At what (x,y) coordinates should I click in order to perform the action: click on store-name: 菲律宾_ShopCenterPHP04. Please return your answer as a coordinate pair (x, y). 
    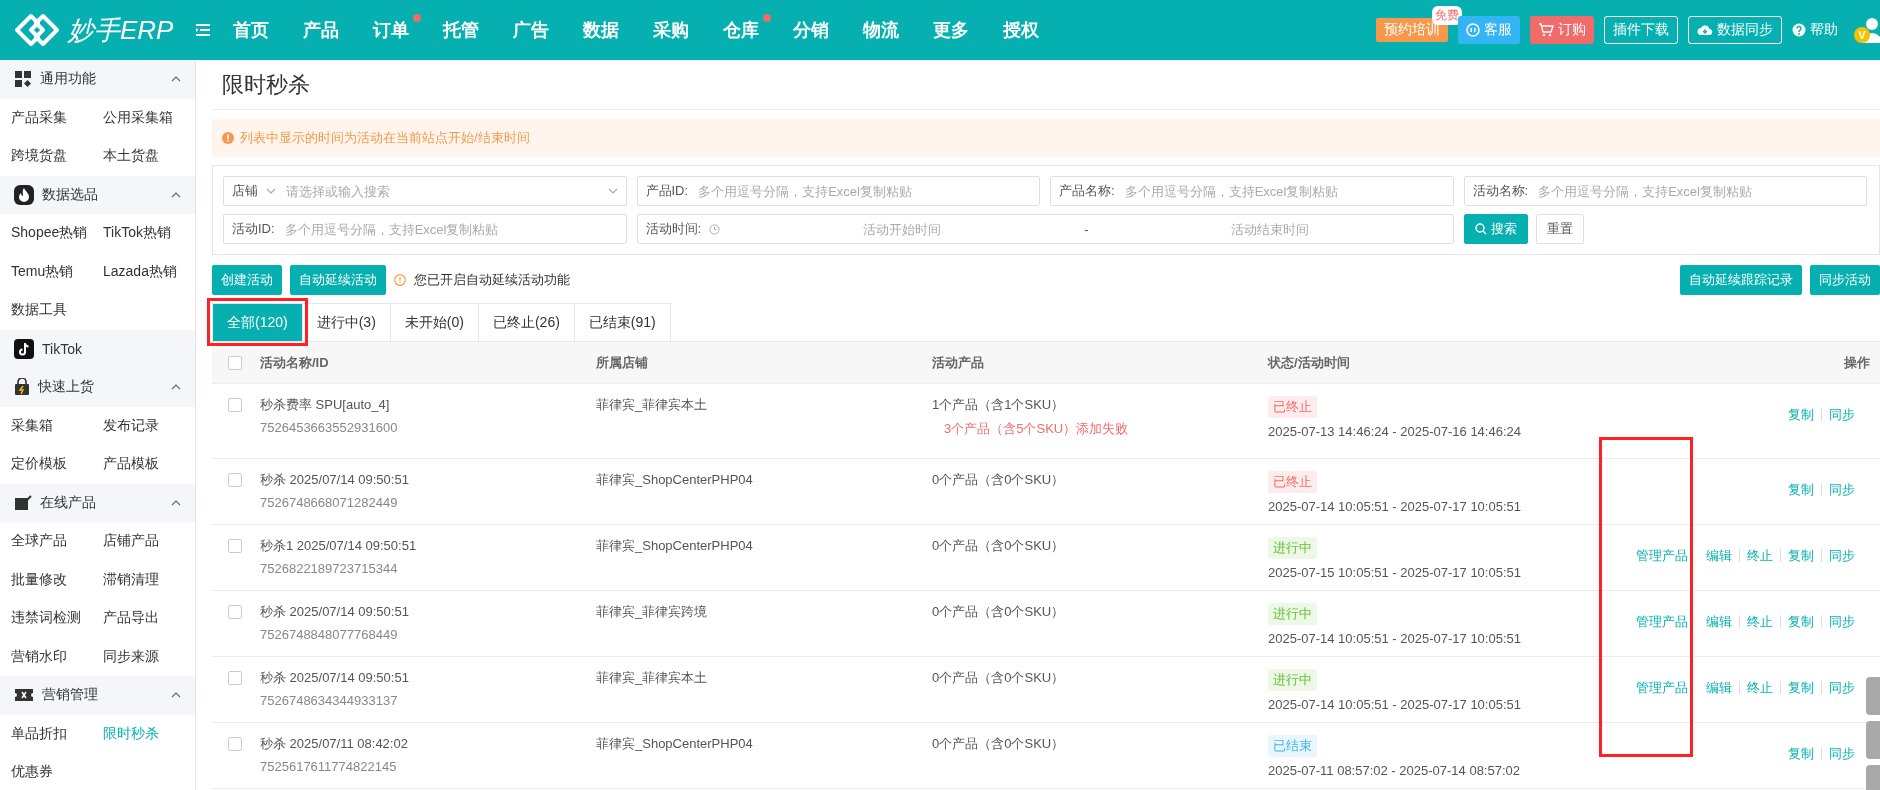
    Looking at the image, I should click on (674, 546).